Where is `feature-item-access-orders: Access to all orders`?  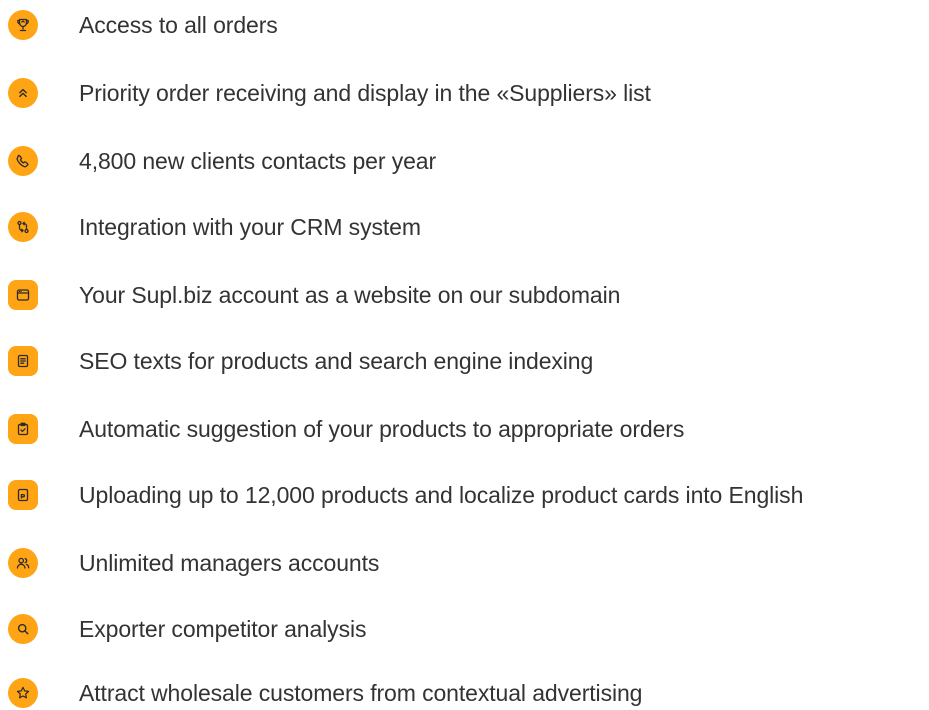 feature-item-access-orders: Access to all orders is located at coordinates (465, 25).